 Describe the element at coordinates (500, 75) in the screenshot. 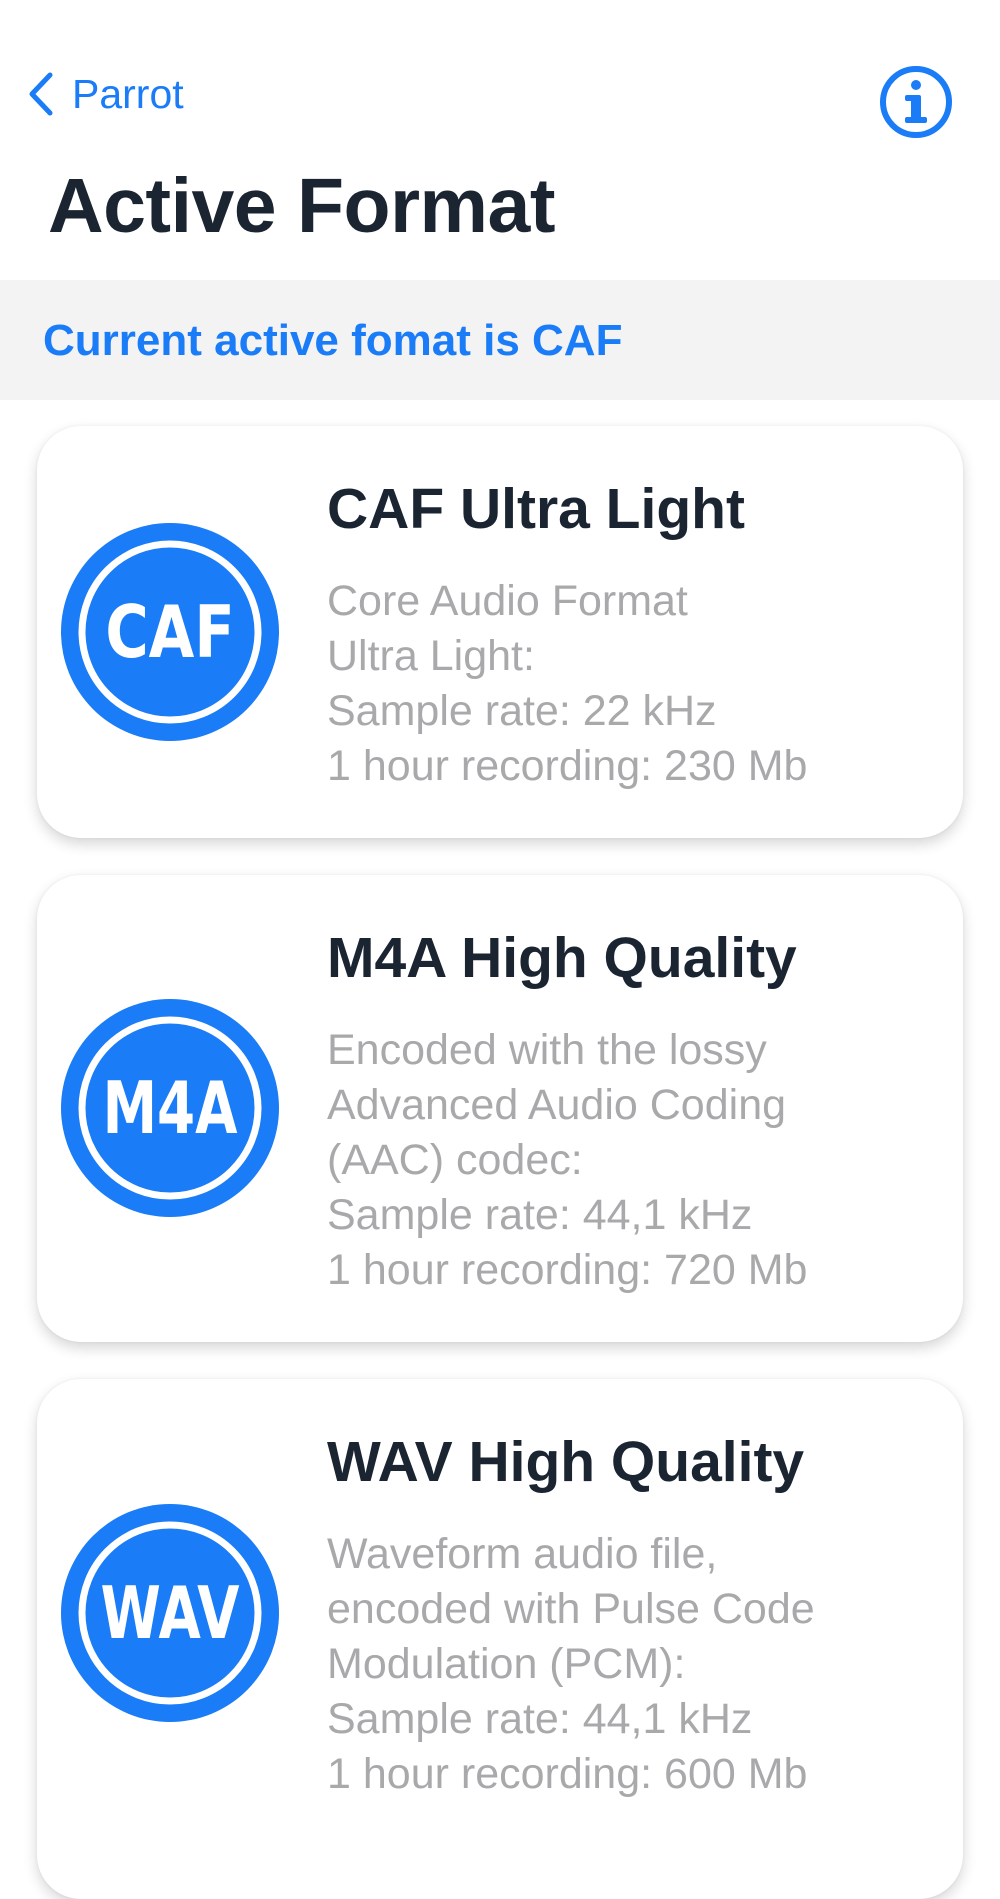

I see `navigation-bar: Parrot` at that location.